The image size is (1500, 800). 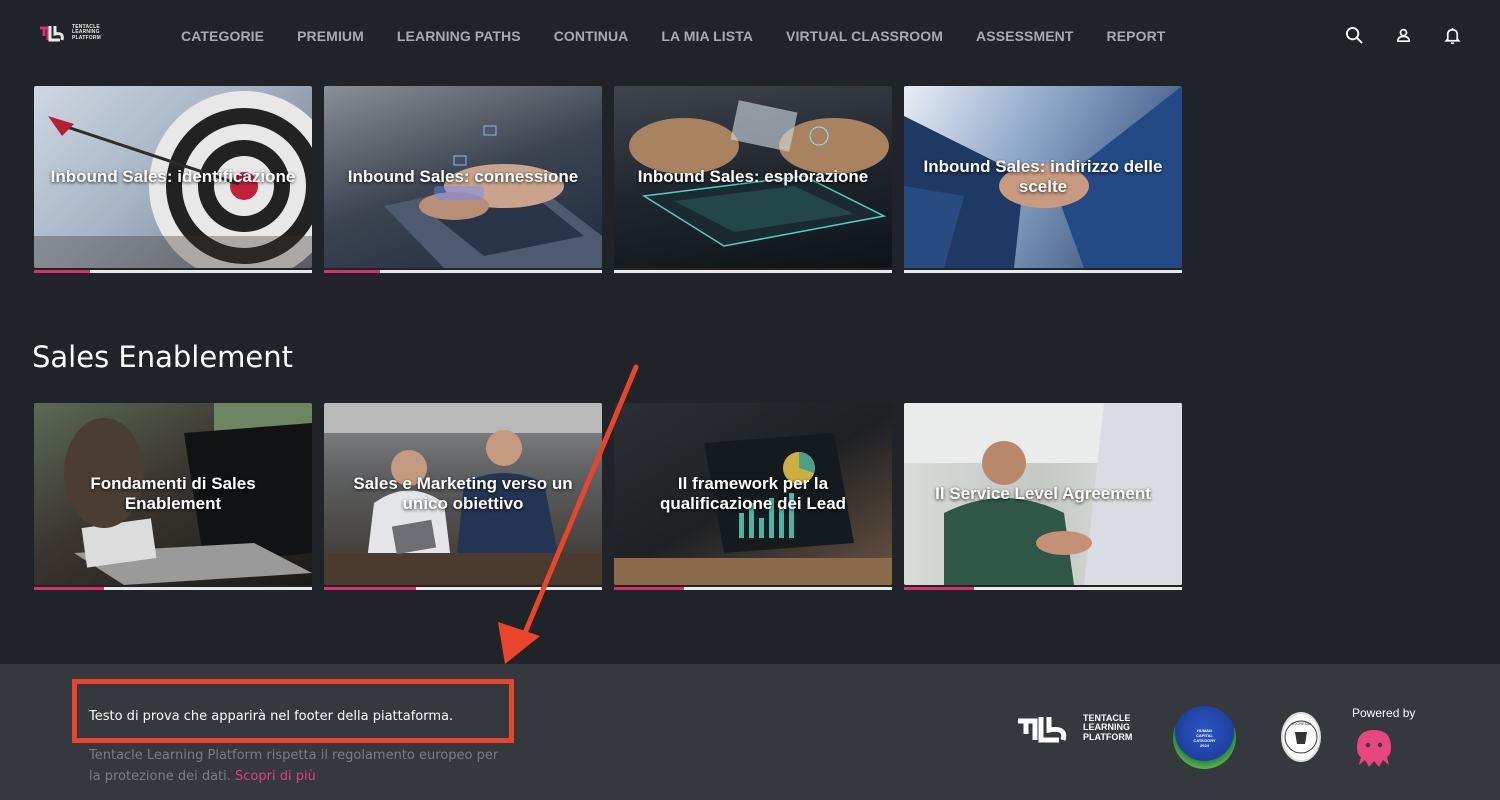 I want to click on nav-item-continua: CONTINUA, so click(x=591, y=36).